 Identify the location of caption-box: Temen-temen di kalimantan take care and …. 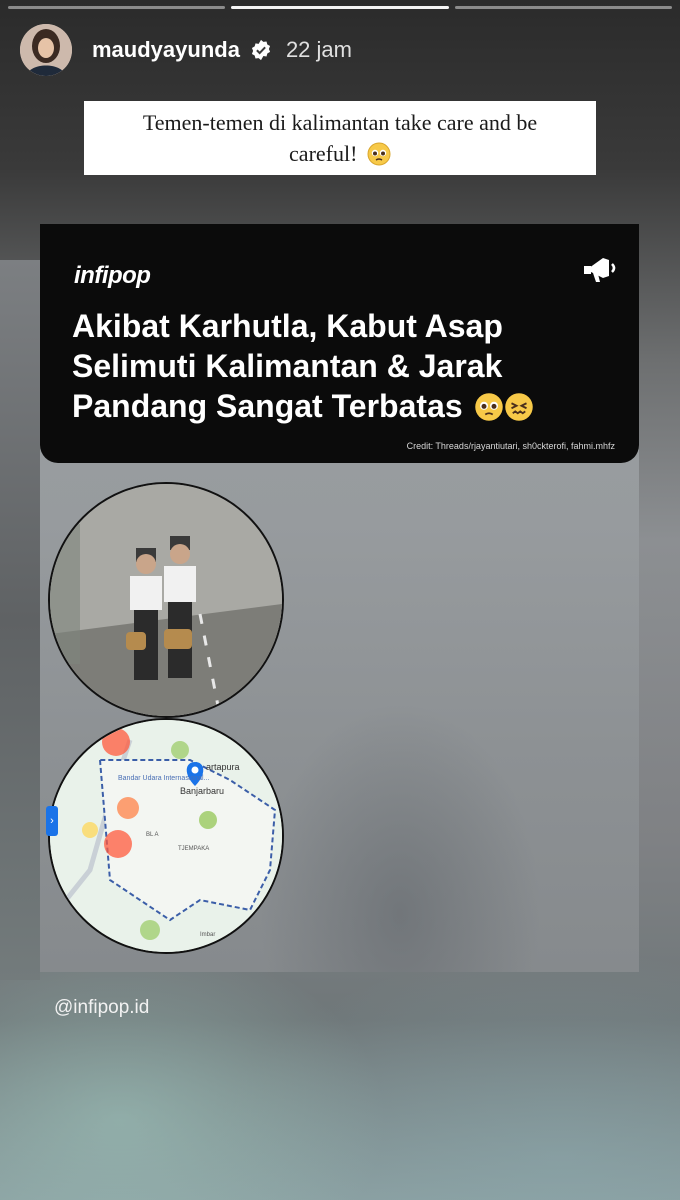
(340, 138).